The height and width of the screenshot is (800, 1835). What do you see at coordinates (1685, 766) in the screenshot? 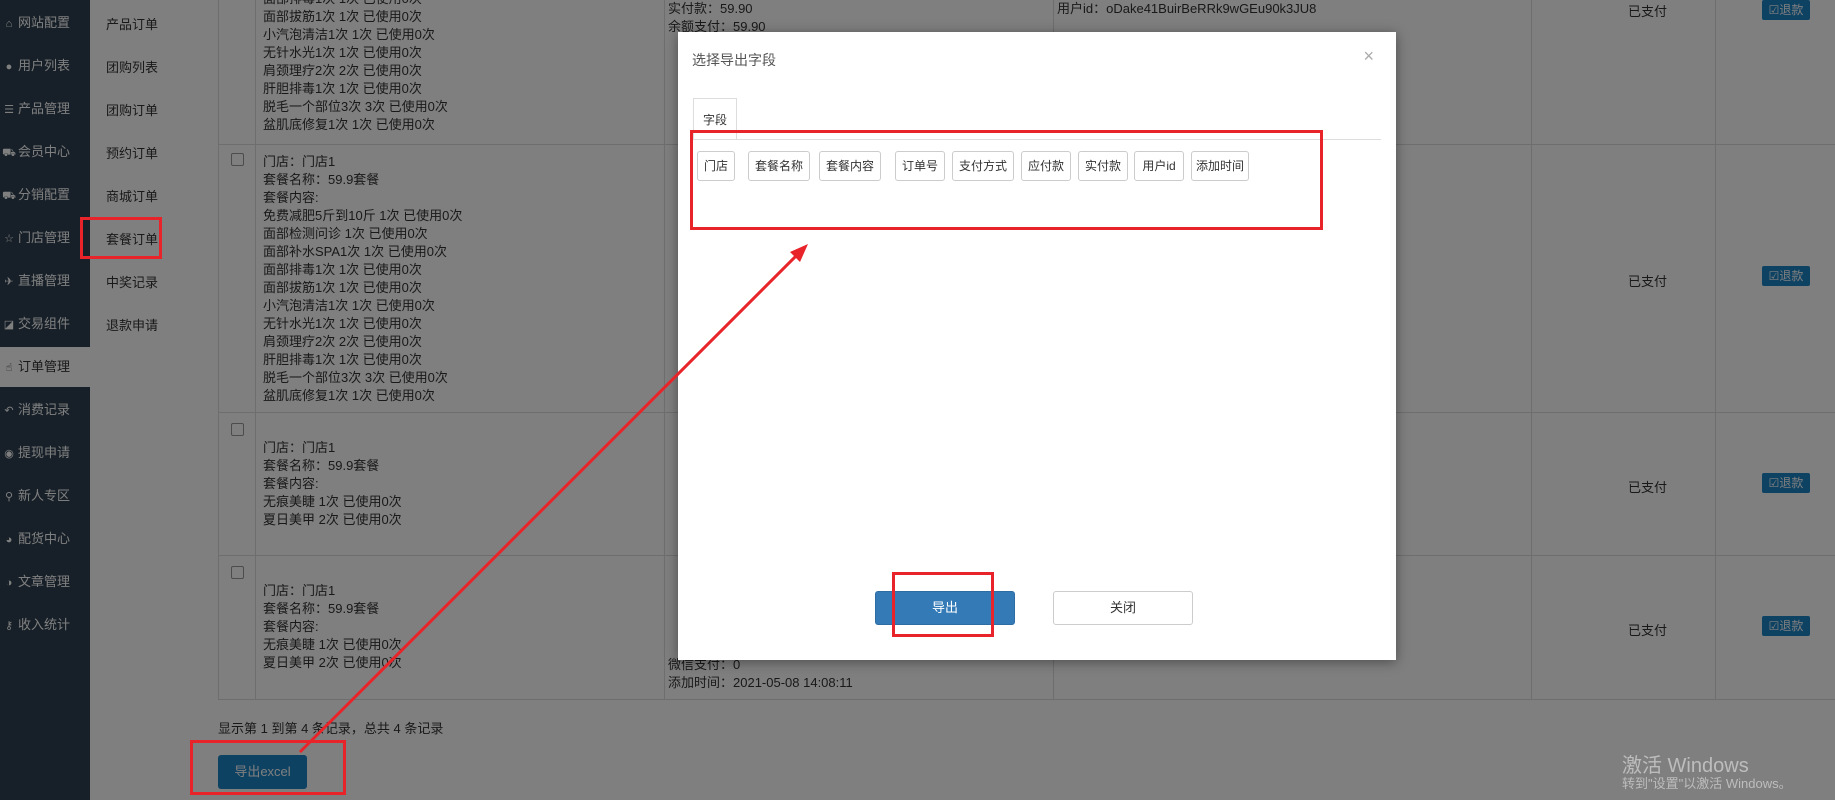
I see `watermark-line-1: 激活 Windows` at bounding box center [1685, 766].